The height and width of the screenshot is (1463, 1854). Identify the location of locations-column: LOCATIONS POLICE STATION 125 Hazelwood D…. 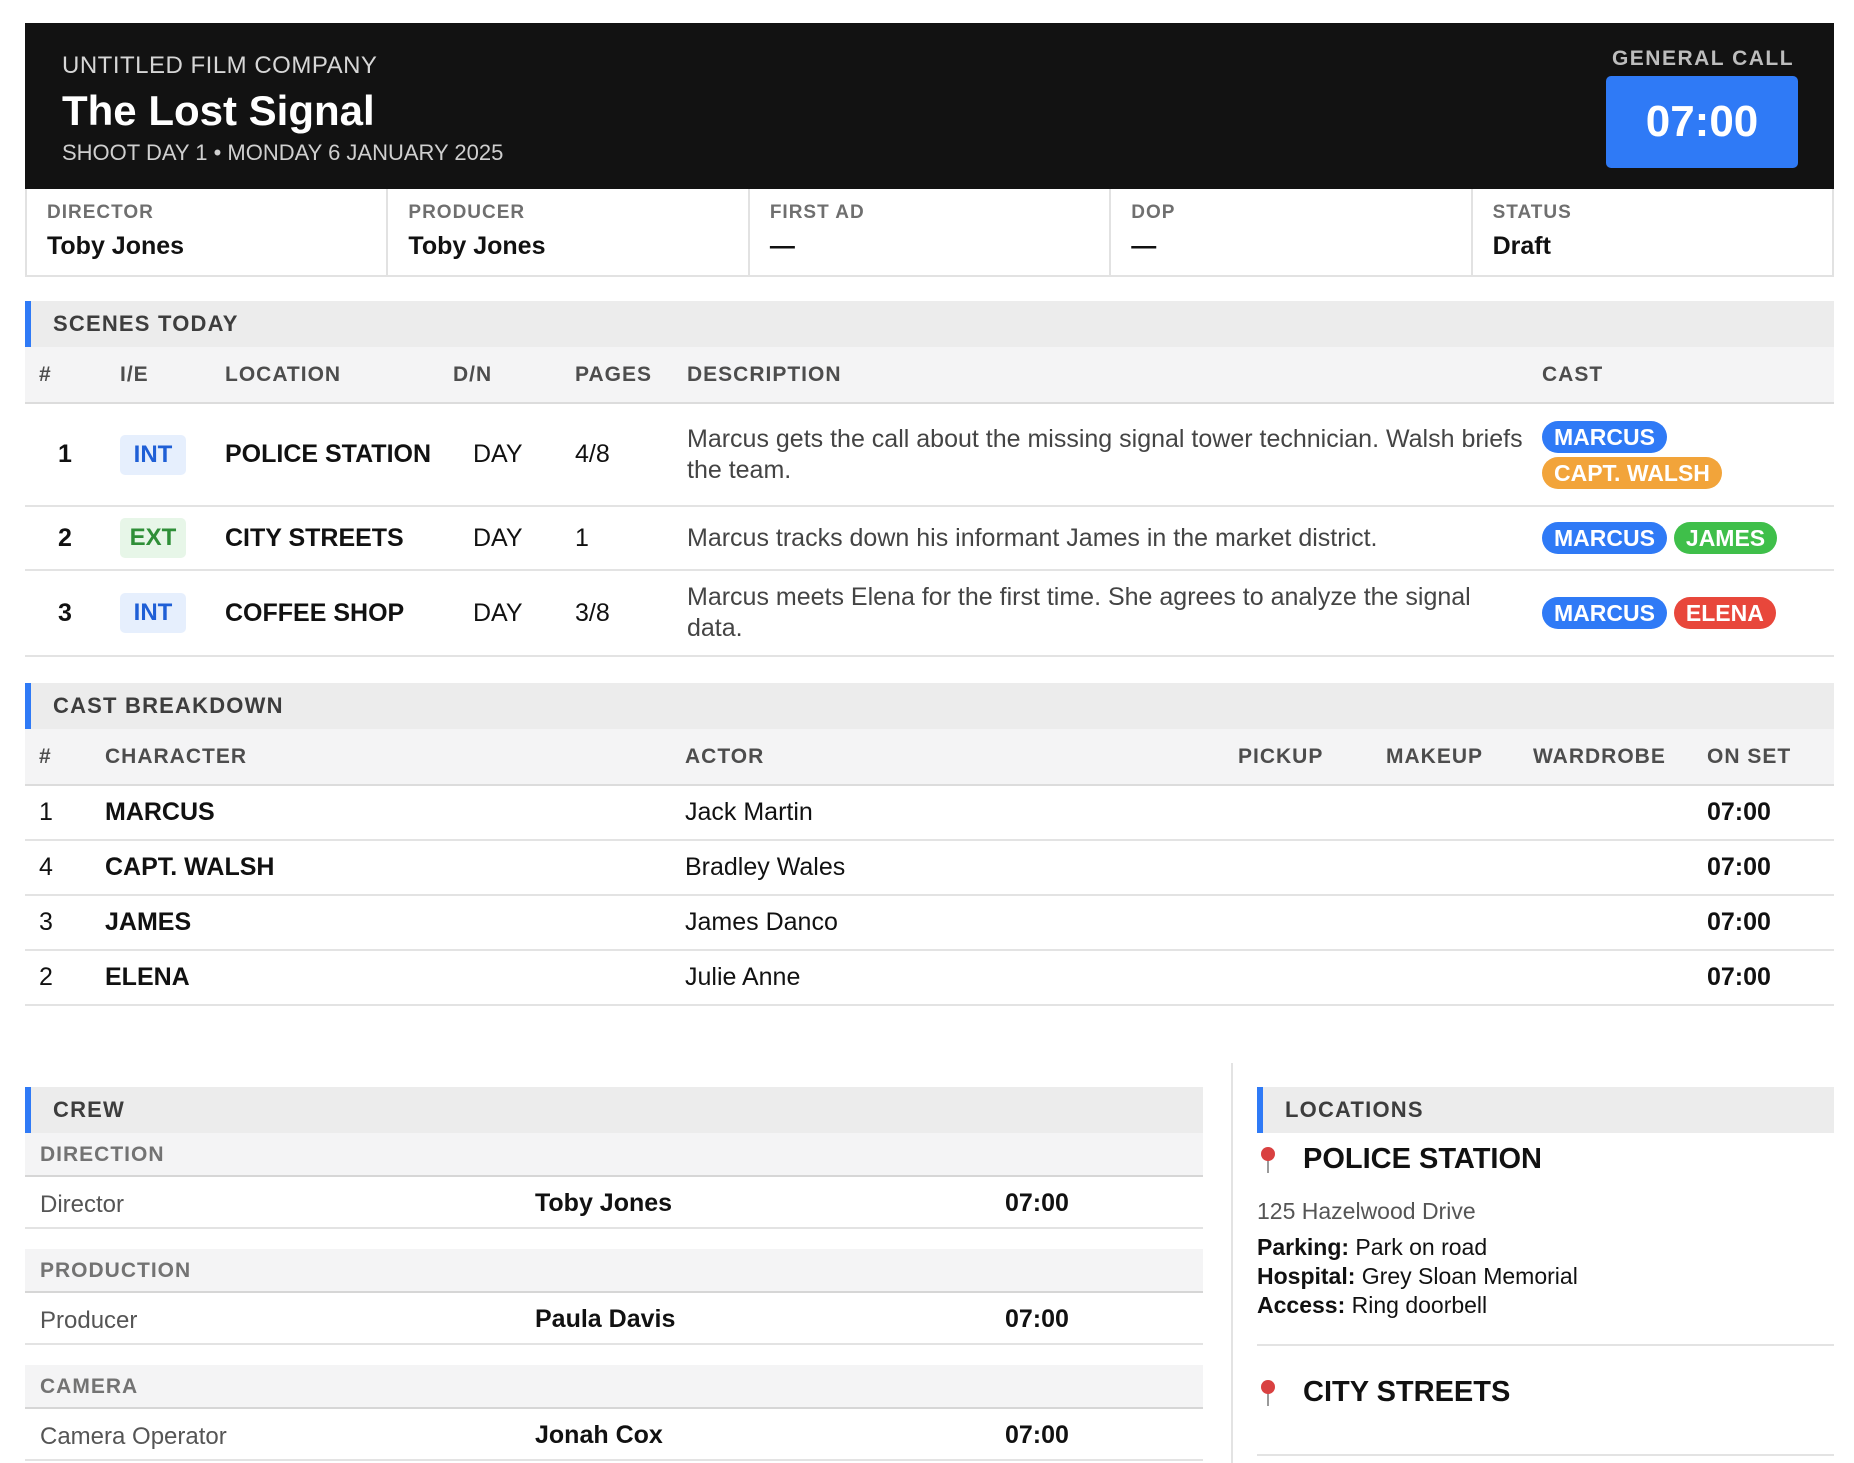
(1545, 1271).